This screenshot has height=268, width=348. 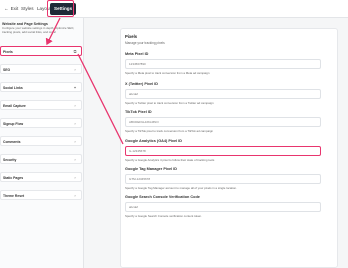 I want to click on twitter-pixel-input, so click(x=223, y=94).